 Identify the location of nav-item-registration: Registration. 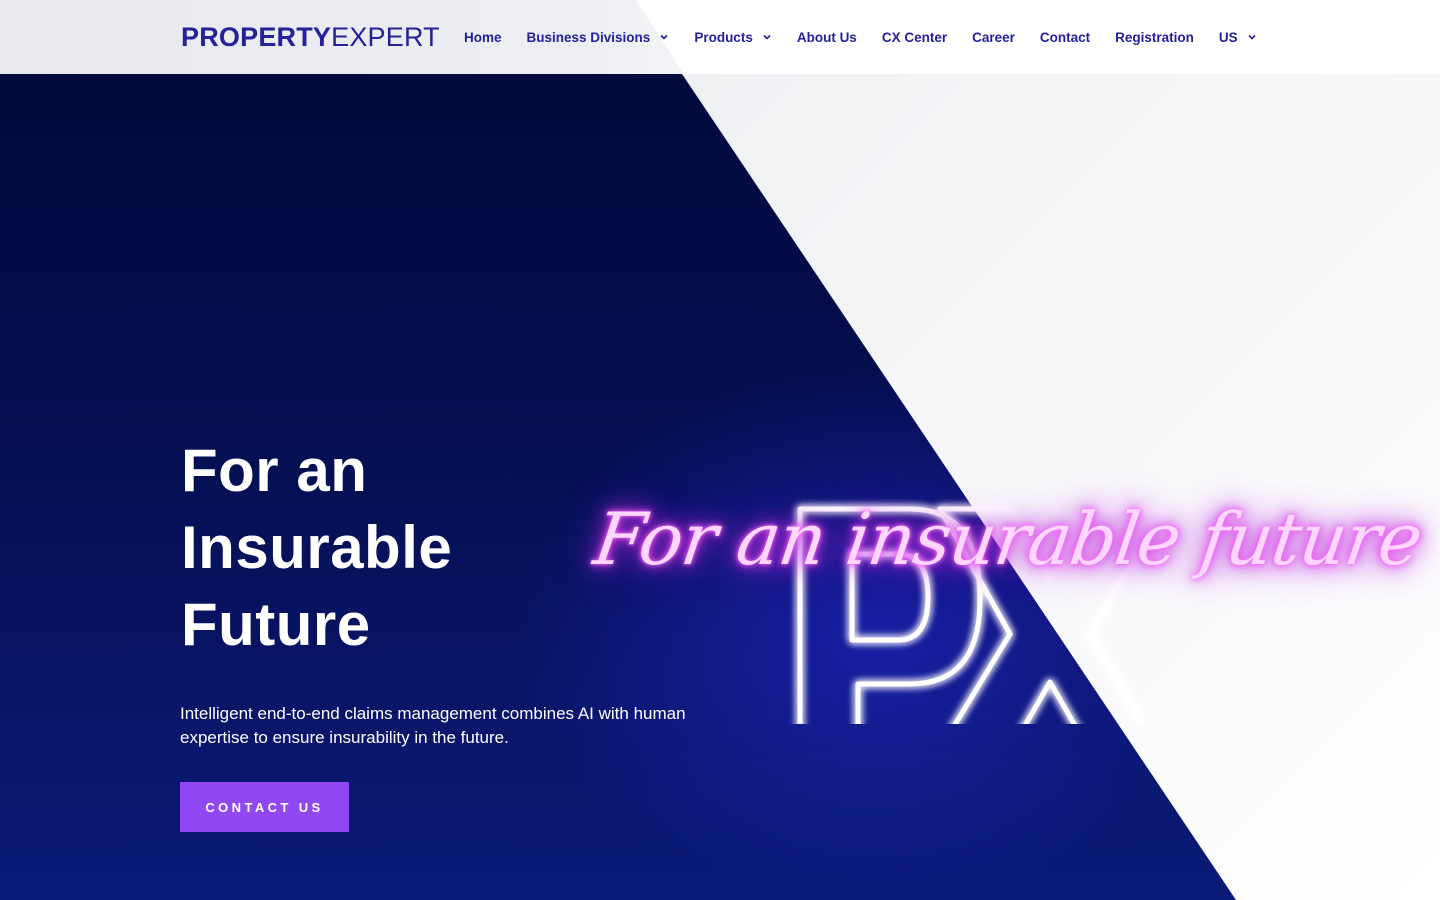
(1154, 37).